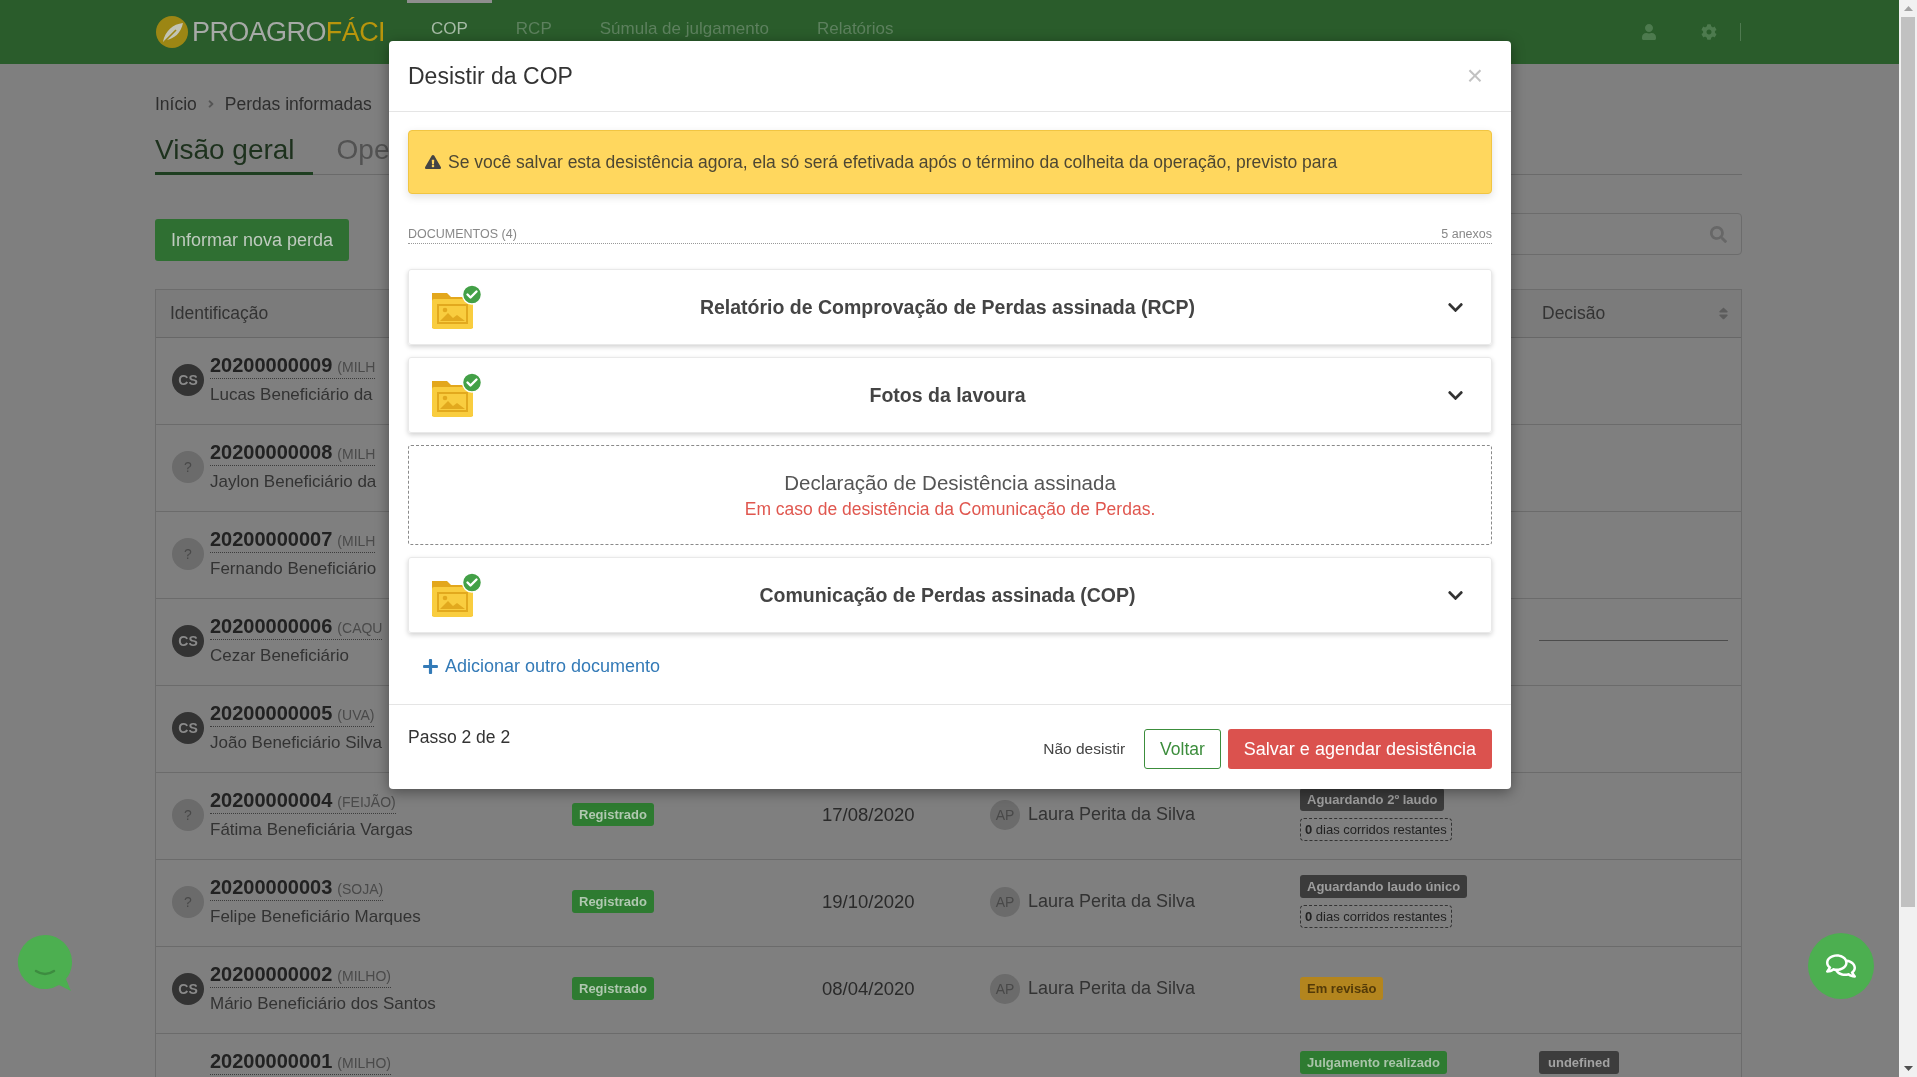  Describe the element at coordinates (459, 738) in the screenshot. I see `step-indicator: Passo 2 de 2` at that location.